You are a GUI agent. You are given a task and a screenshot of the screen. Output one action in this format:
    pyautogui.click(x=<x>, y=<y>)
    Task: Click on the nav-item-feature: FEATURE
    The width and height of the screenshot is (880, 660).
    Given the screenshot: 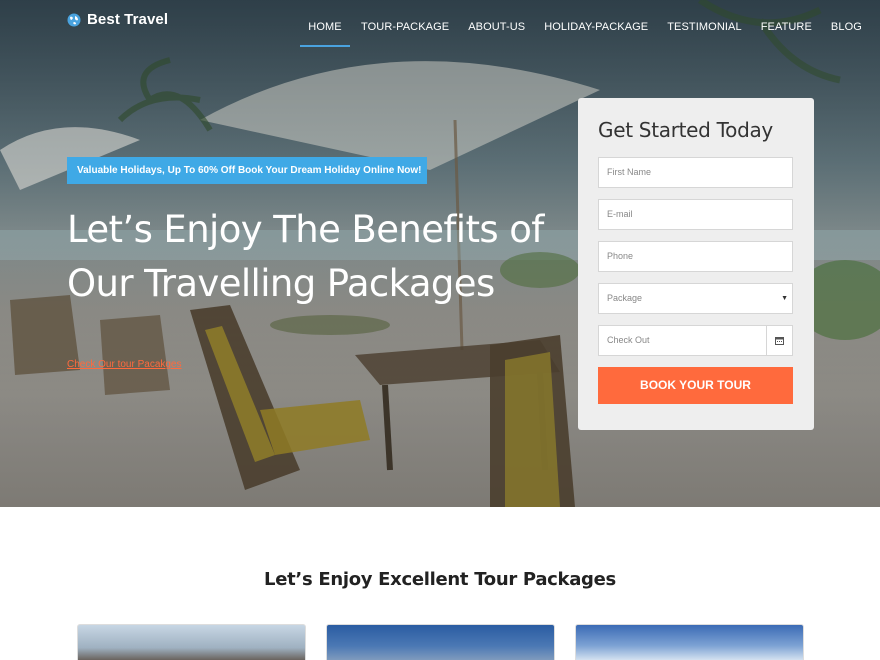 What is the action you would take?
    pyautogui.click(x=786, y=34)
    